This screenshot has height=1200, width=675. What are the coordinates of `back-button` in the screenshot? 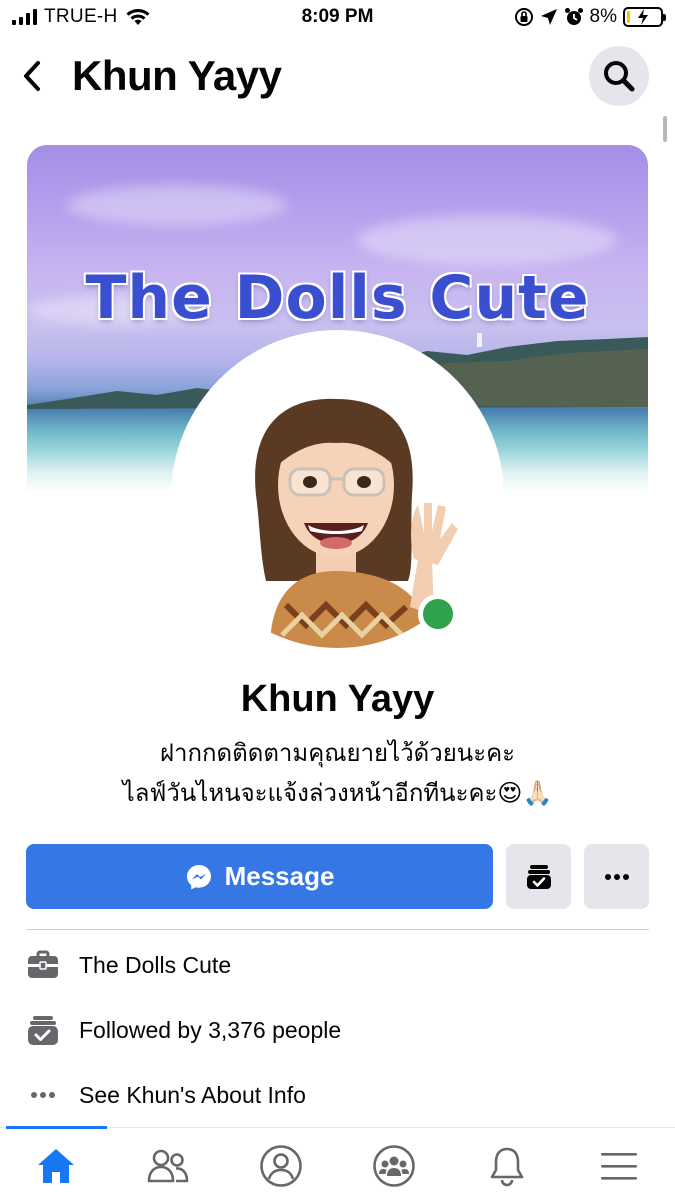 It's located at (32, 76).